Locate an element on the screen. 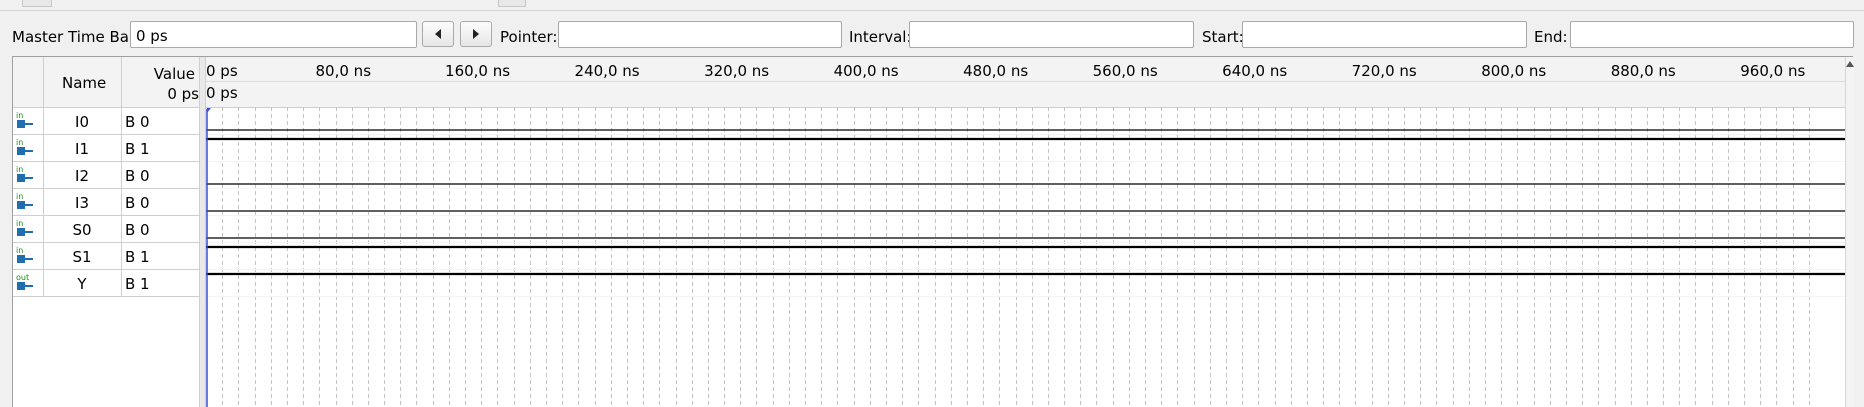  interval-label: Interval: is located at coordinates (880, 37).